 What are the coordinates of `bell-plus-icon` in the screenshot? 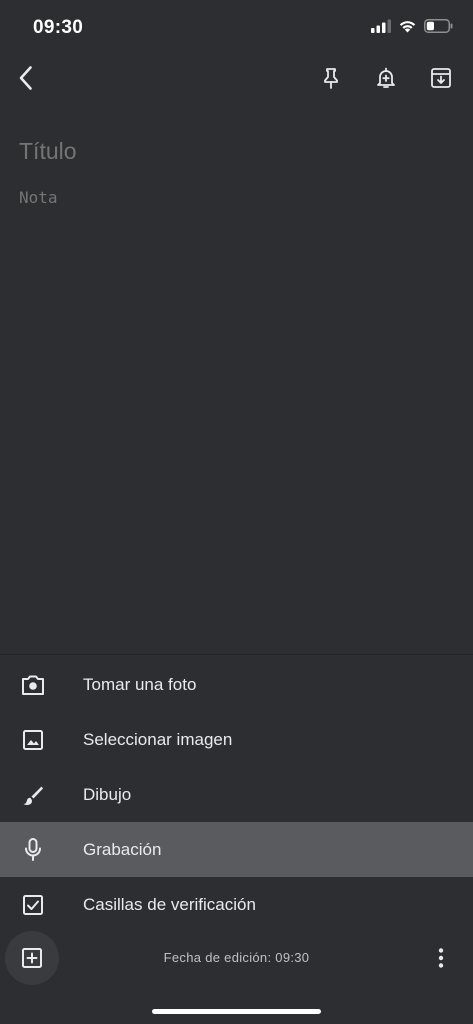 It's located at (386, 77).